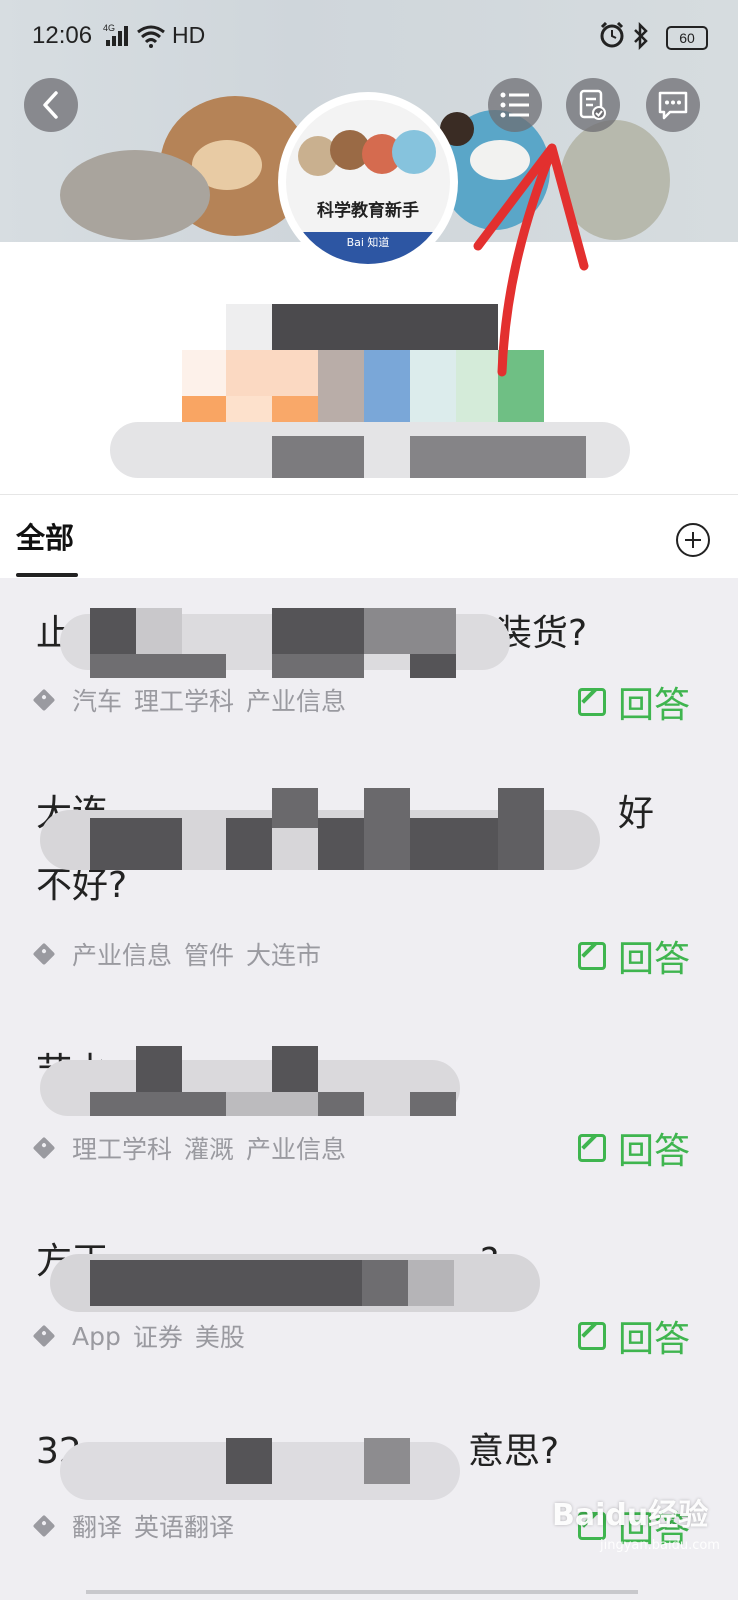 The width and height of the screenshot is (738, 1600). What do you see at coordinates (151, 36) in the screenshot?
I see `wifi-icon` at bounding box center [151, 36].